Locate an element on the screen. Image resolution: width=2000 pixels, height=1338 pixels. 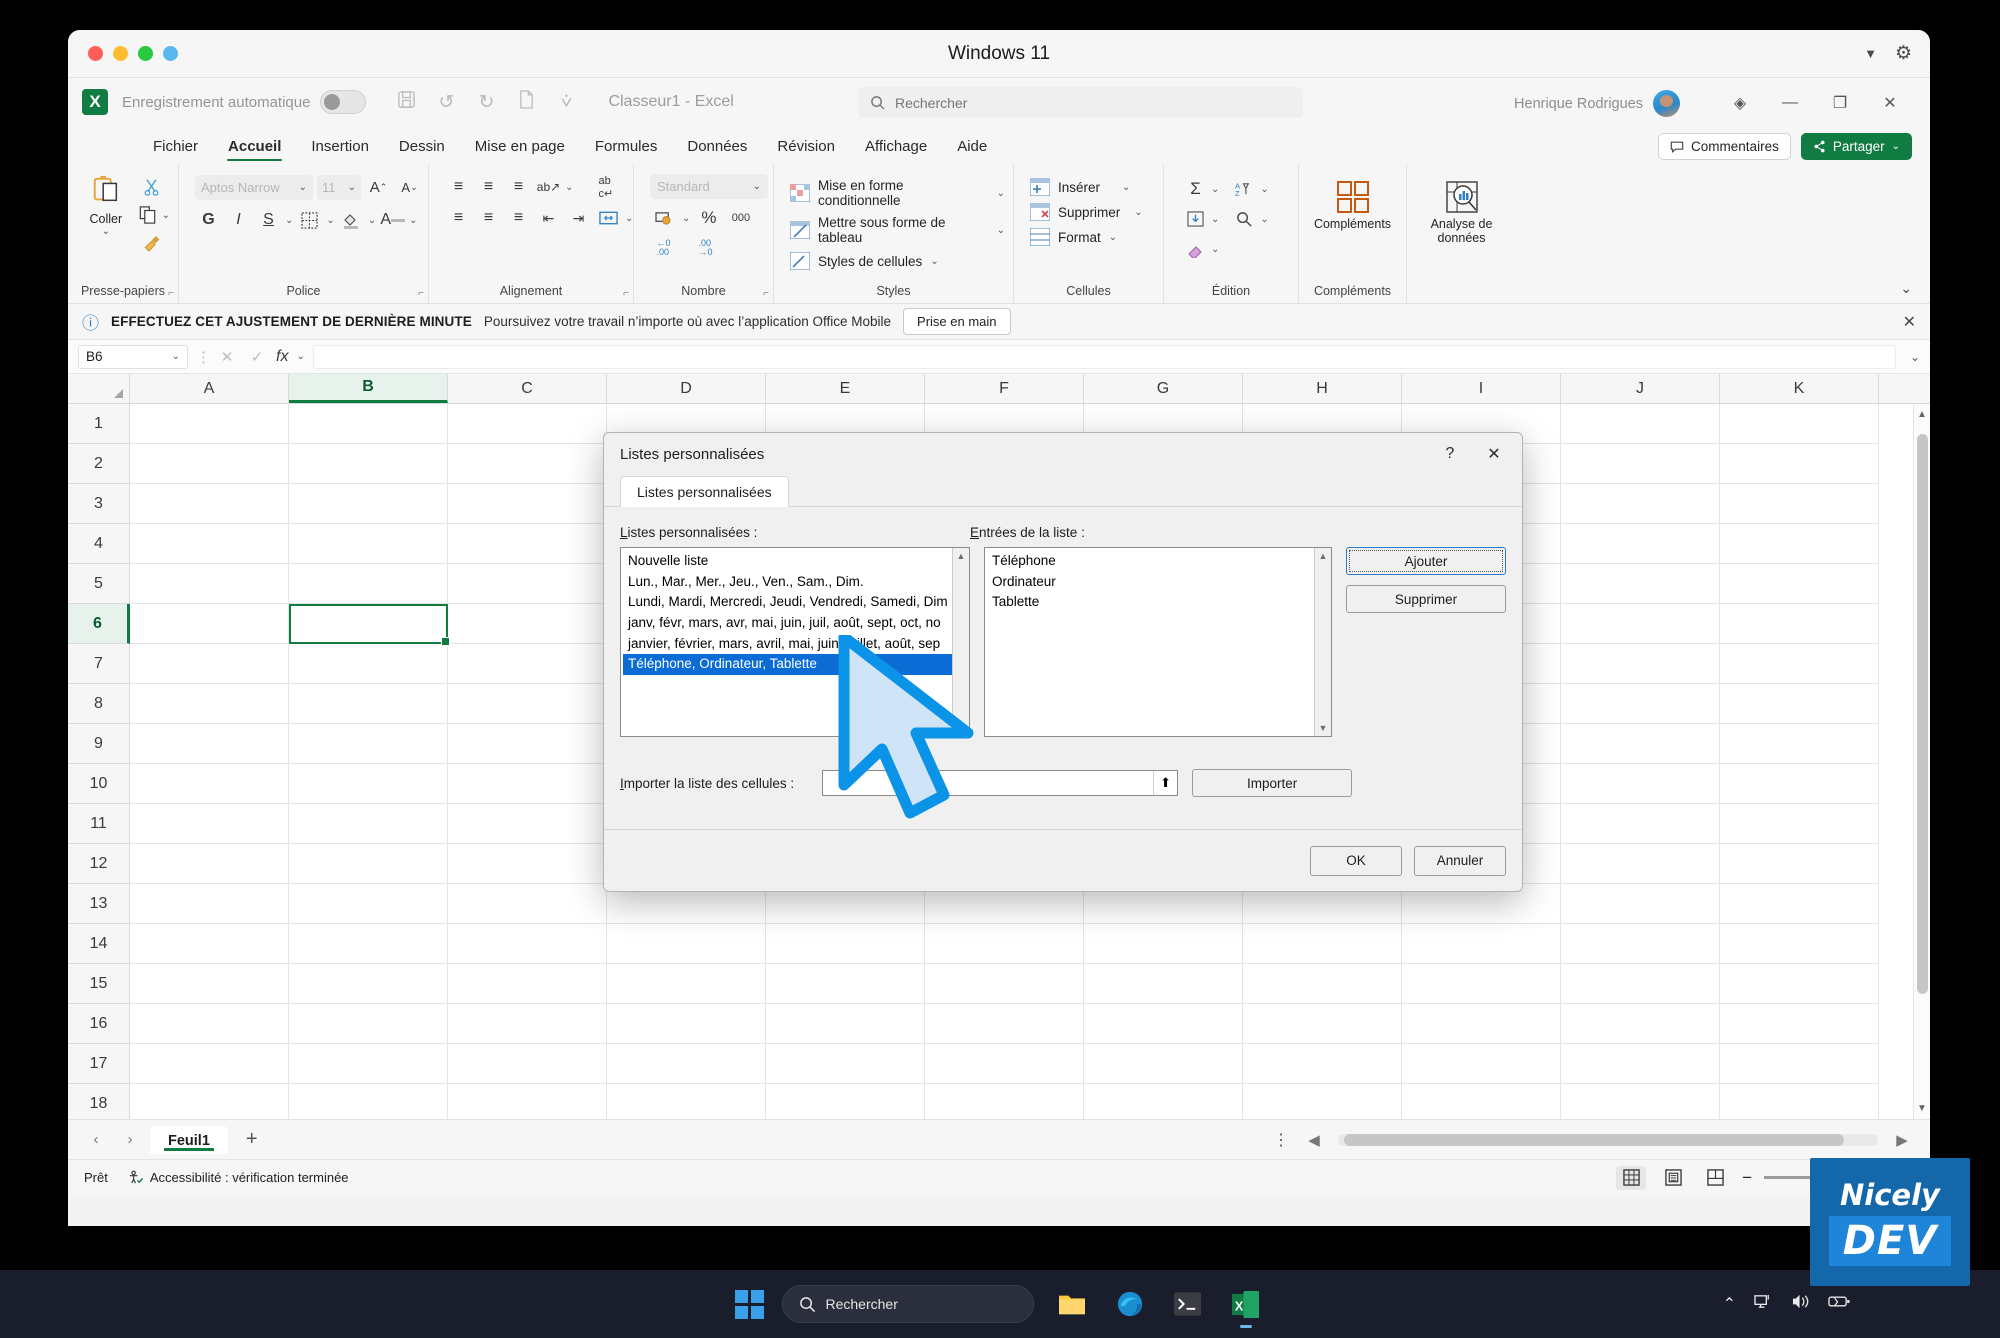
cell-J10 is located at coordinates (1640, 784).